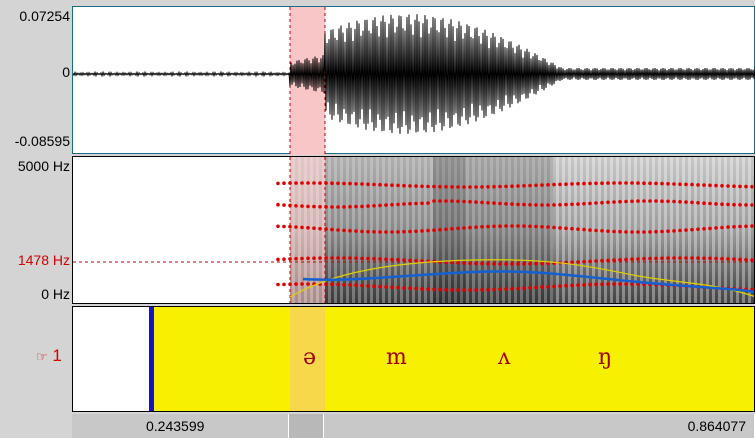 Image resolution: width=755 pixels, height=438 pixels. What do you see at coordinates (151, 359) in the screenshot?
I see `tier-boundary` at bounding box center [151, 359].